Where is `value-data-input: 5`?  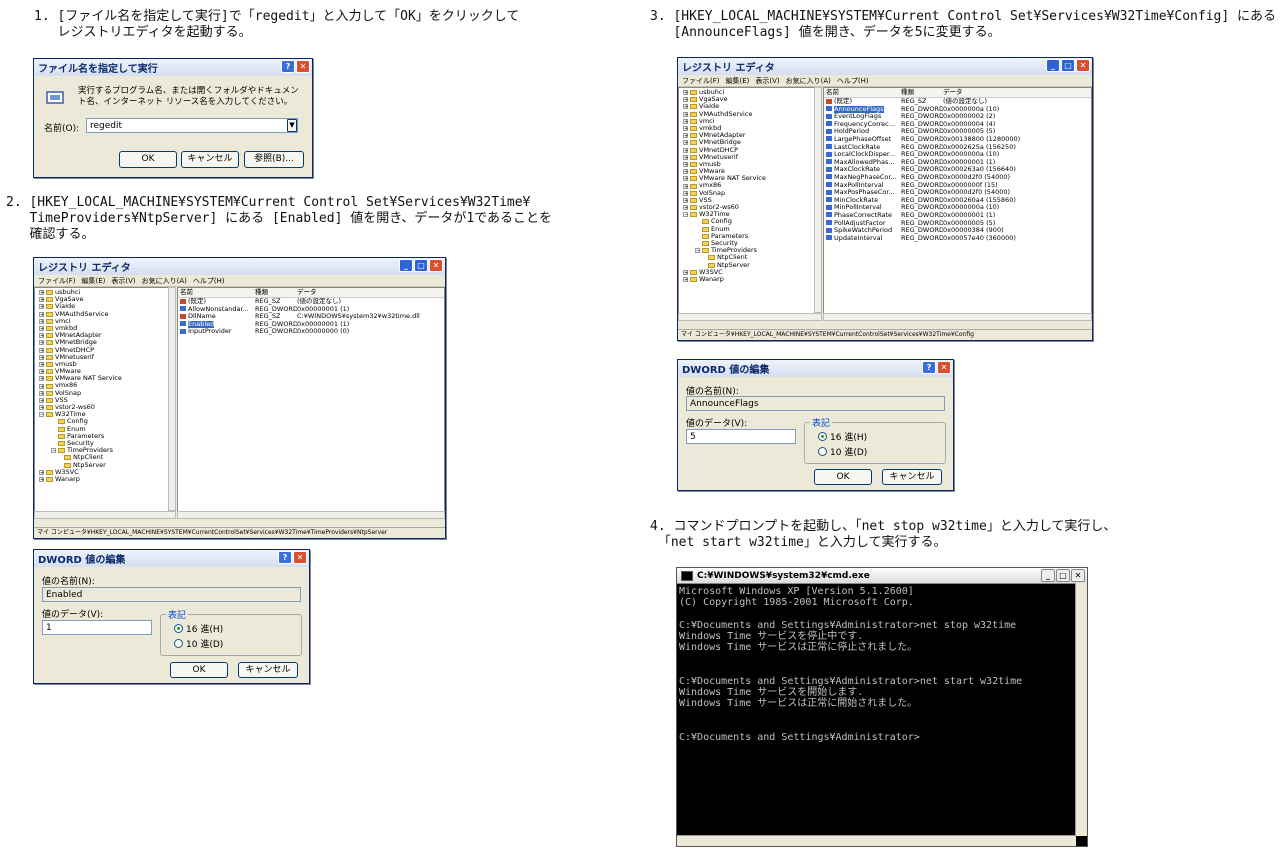
value-data-input: 5 is located at coordinates (741, 436).